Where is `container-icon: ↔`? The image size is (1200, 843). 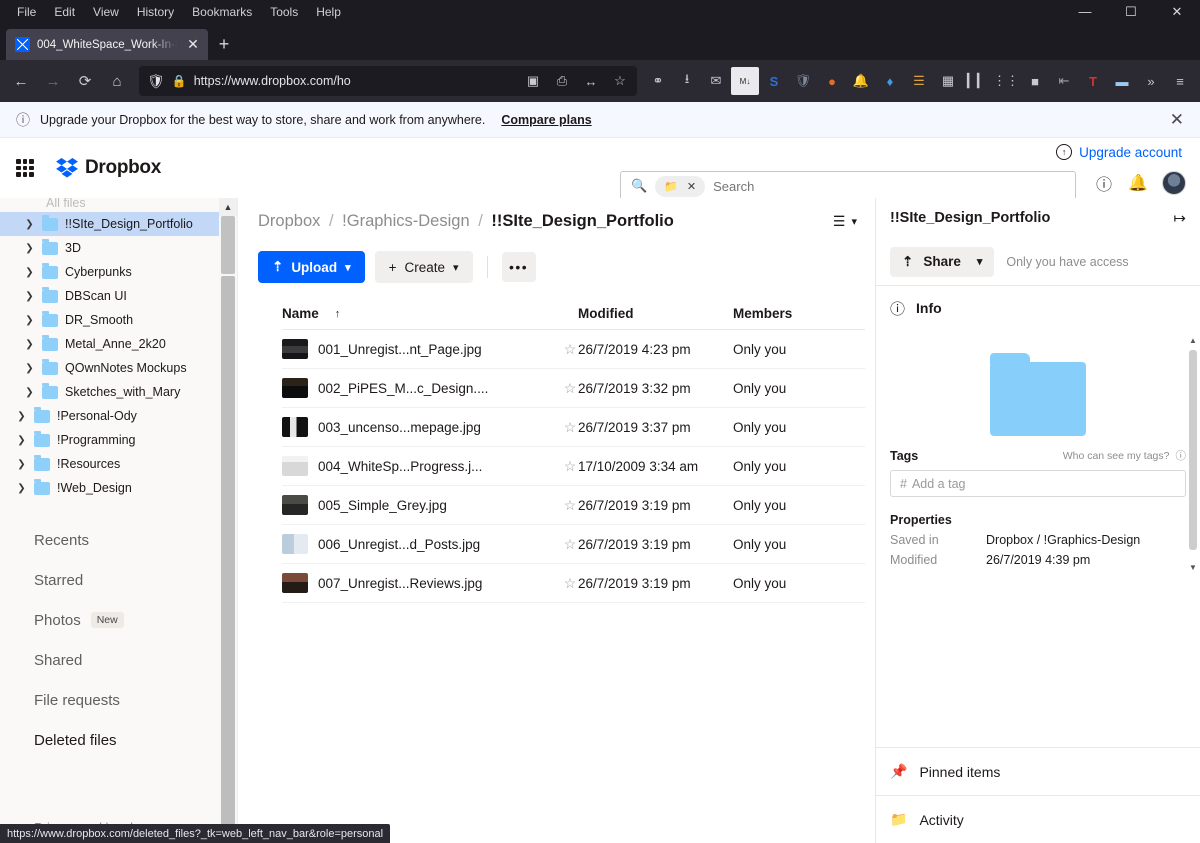 container-icon: ↔ is located at coordinates (591, 81).